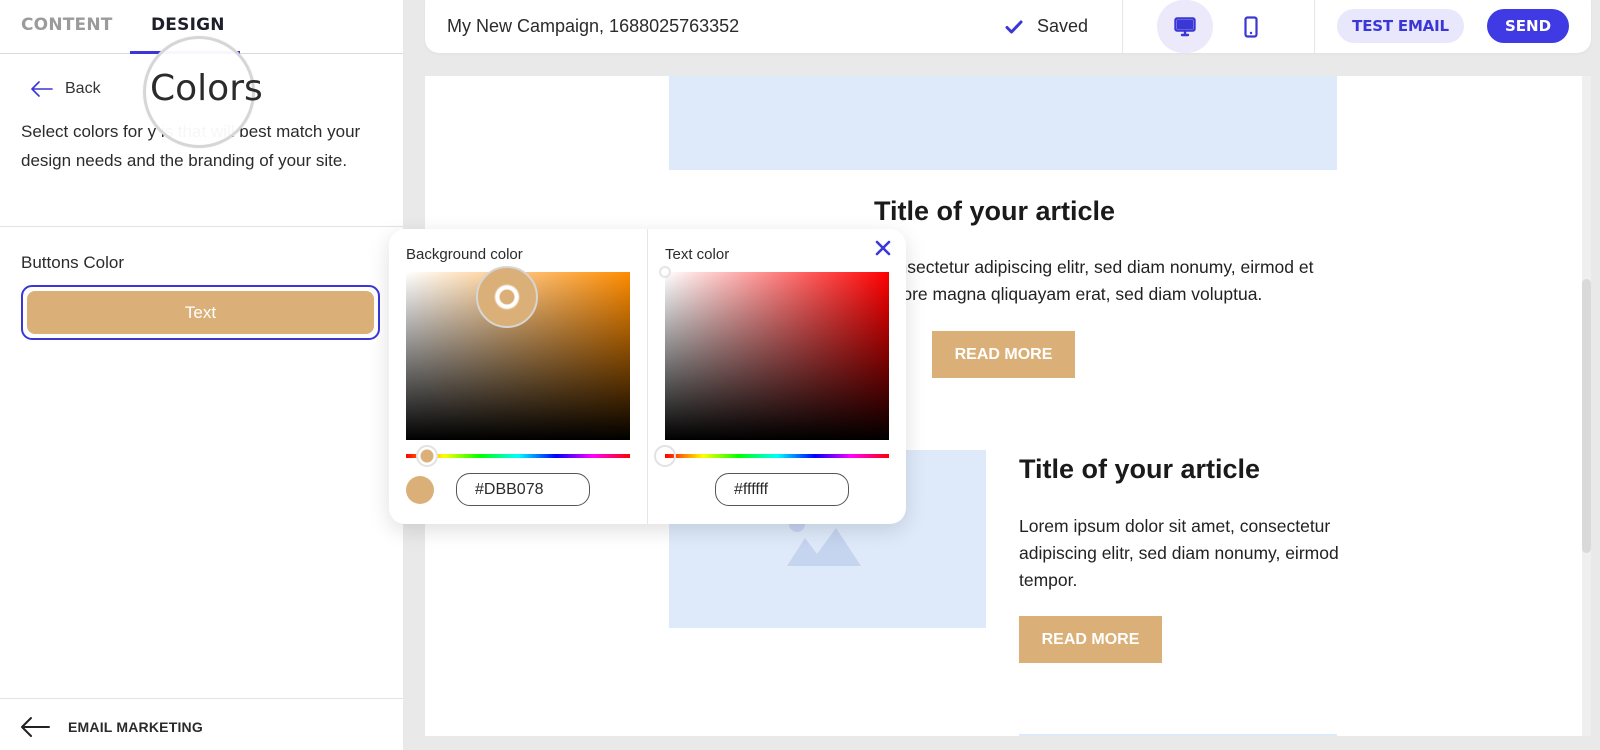  I want to click on footer-divider, so click(201, 698).